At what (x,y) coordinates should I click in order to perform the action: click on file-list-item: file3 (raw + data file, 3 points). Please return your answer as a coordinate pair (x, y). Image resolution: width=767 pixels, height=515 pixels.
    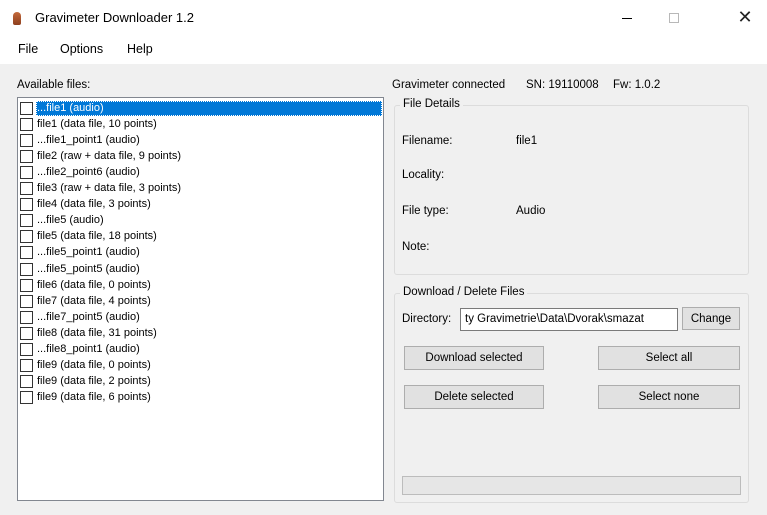
    Looking at the image, I should click on (200, 189).